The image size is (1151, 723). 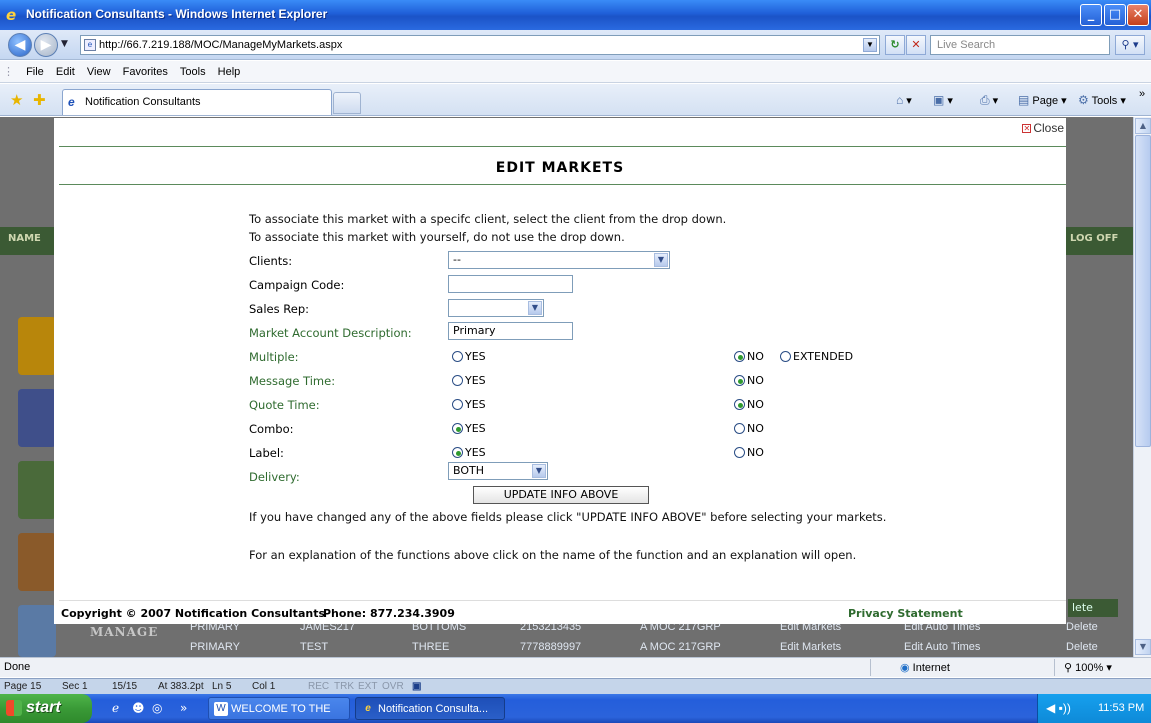 What do you see at coordinates (989, 100) in the screenshot?
I see `print-button: ⎙ ▾` at bounding box center [989, 100].